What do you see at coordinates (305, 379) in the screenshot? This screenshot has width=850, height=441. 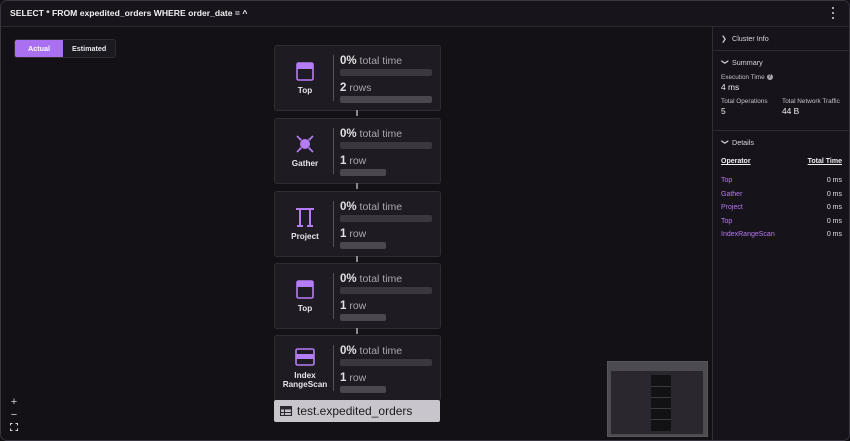 I see `node-label: Index RangeScan` at bounding box center [305, 379].